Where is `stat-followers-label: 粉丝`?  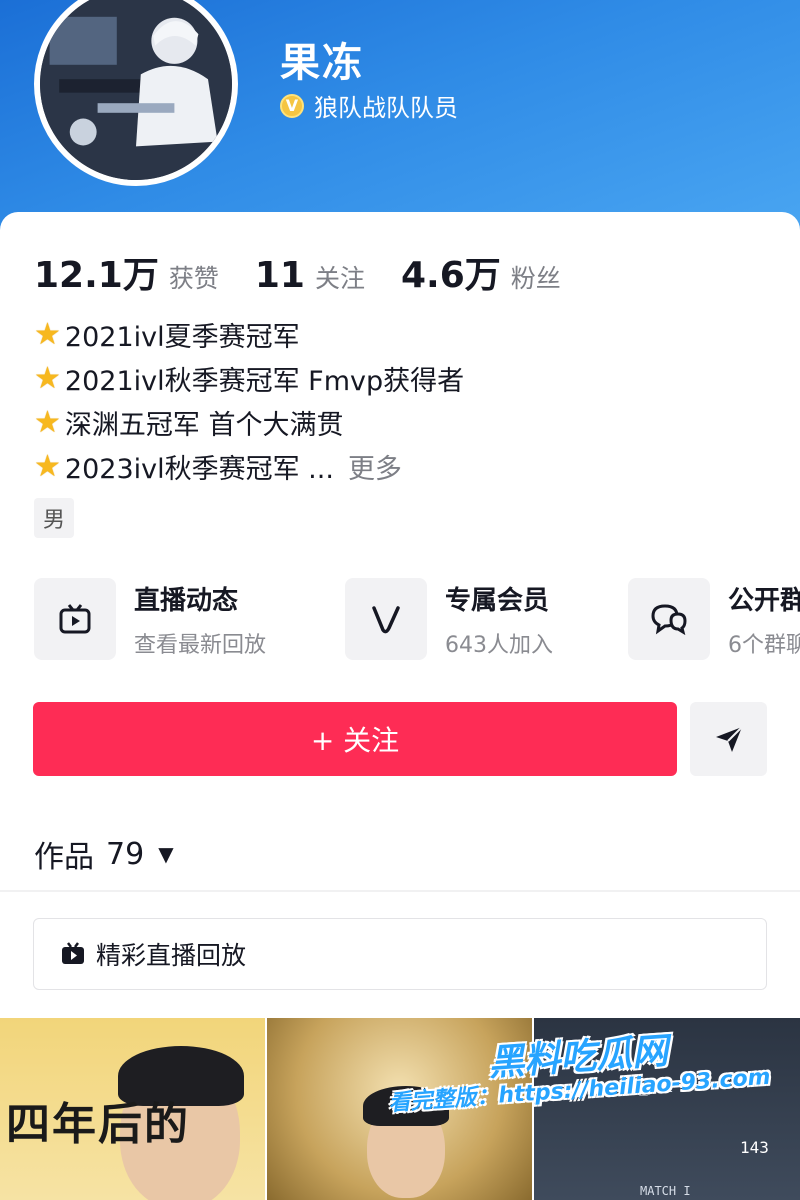 stat-followers-label: 粉丝 is located at coordinates (535, 278).